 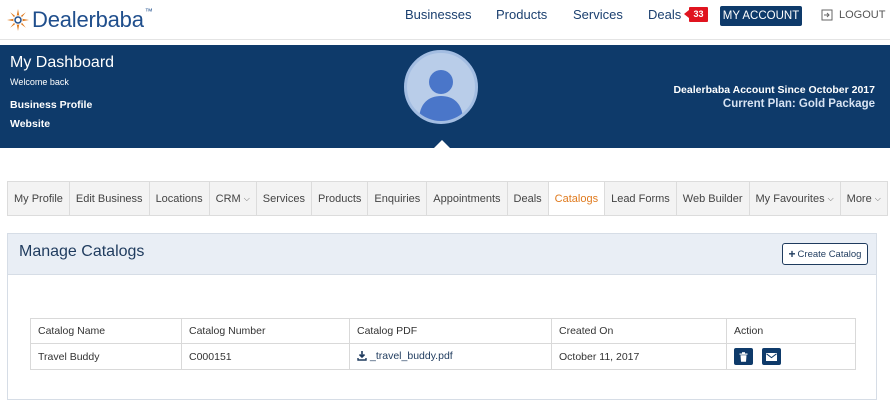 I want to click on logout-link: LOGOUT, so click(x=853, y=15).